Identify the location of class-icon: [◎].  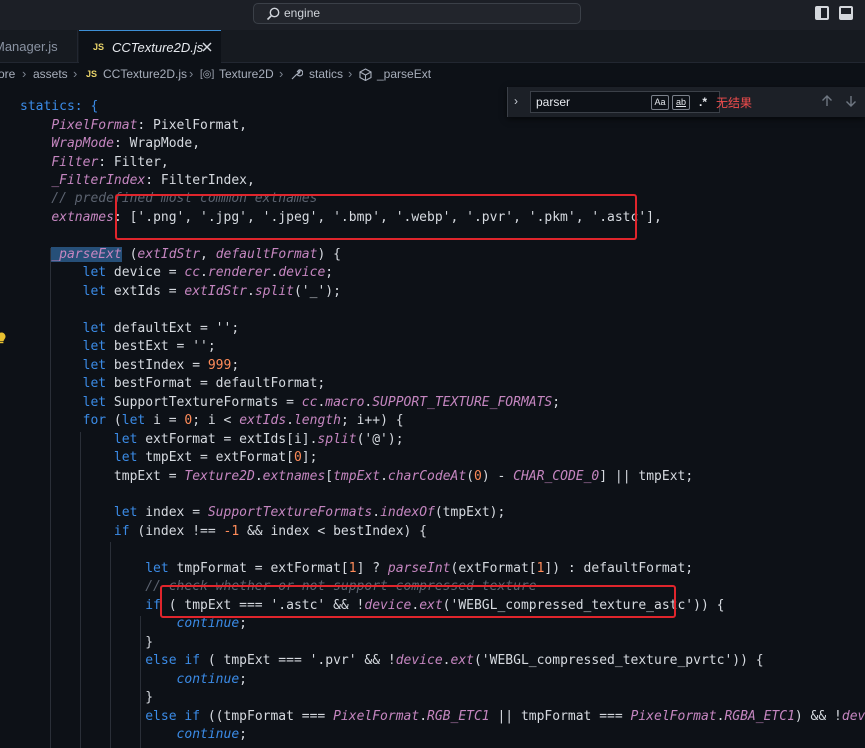
(207, 74).